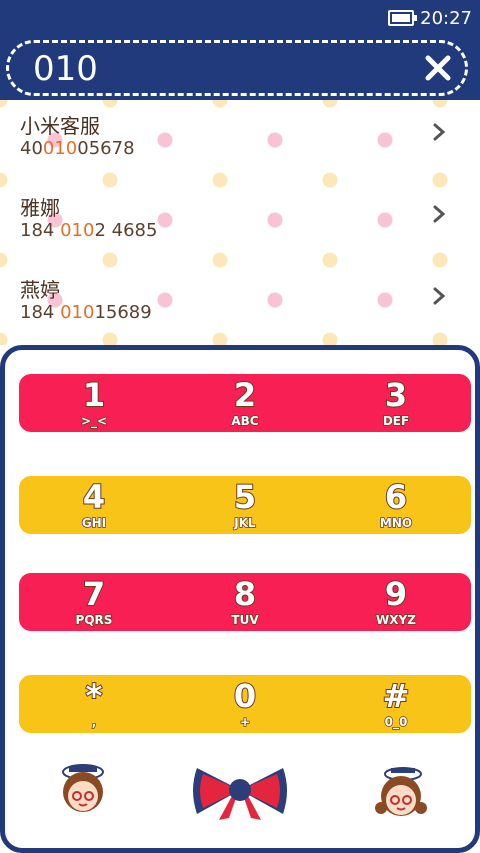  Describe the element at coordinates (395, 620) in the screenshot. I see `key-letters: WXYZ` at that location.